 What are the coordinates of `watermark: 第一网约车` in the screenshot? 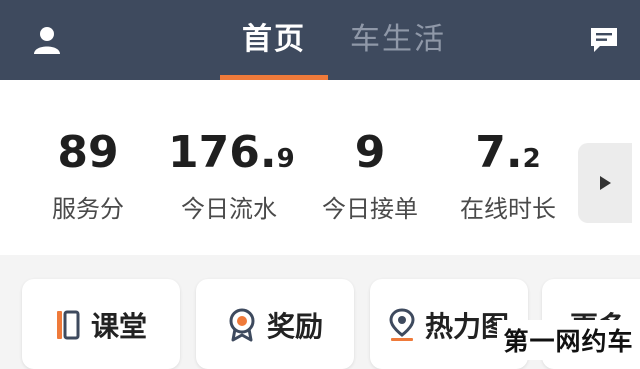 It's located at (568, 340).